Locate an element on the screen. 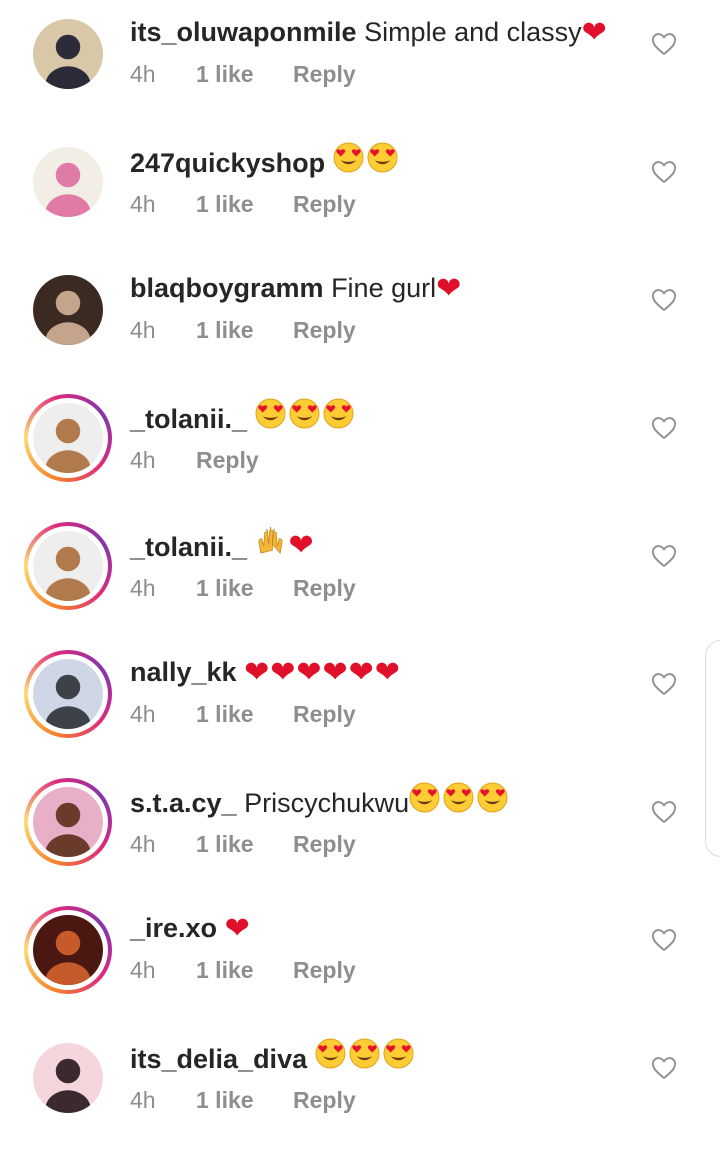 Image resolution: width=720 pixels, height=1152 pixels. comment-body: _tolanii._ ❤ 4h 1 like Reply is located at coordinates (390, 564).